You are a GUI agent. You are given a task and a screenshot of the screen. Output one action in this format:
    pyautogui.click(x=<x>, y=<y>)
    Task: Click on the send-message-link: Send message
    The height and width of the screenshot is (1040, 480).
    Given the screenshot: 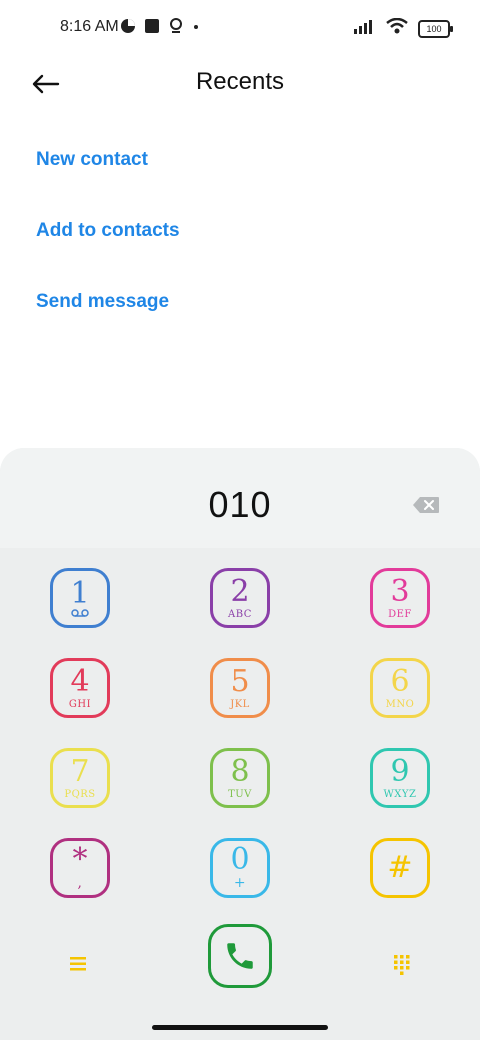 What is the action you would take?
    pyautogui.click(x=258, y=307)
    